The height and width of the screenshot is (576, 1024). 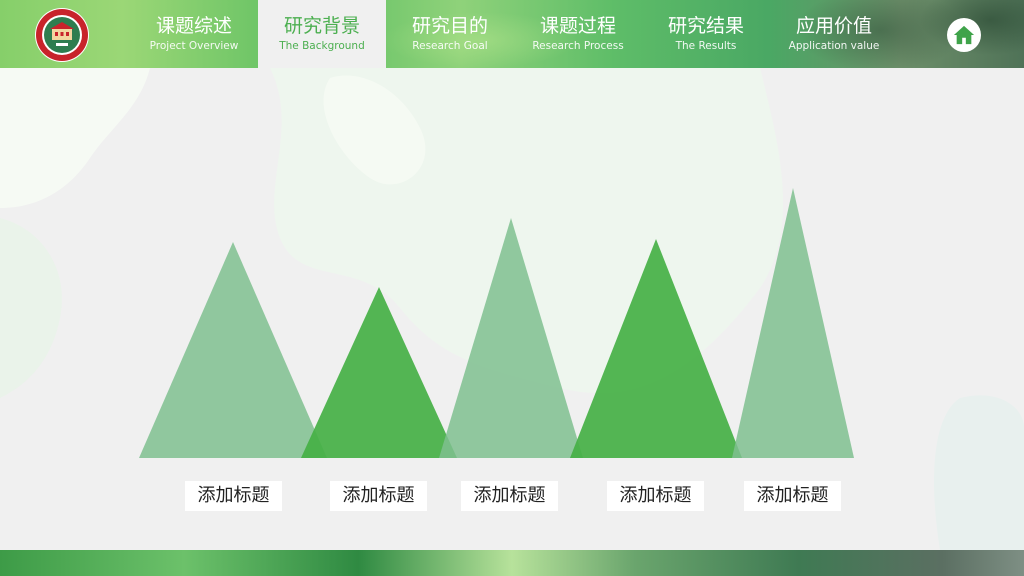 I want to click on nav-label-en: The Results, so click(x=706, y=46).